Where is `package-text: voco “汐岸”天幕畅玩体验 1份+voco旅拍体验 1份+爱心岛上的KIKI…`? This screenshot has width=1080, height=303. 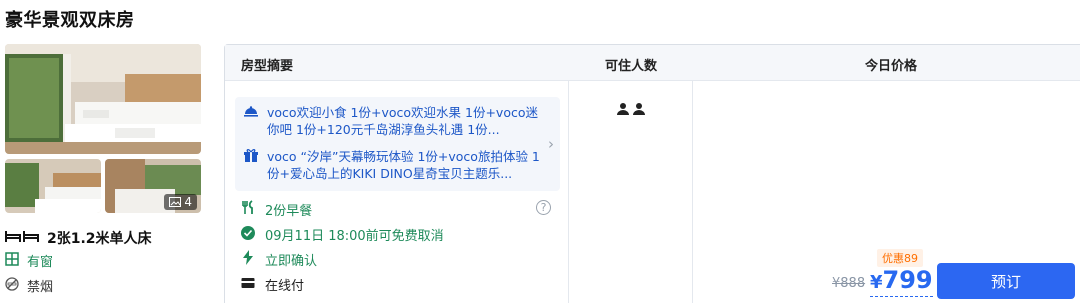
package-text: voco “汐岸”天幕畅玩体验 1份+voco旅拍体验 1份+爱心岛上的KIKI… is located at coordinates (403, 165).